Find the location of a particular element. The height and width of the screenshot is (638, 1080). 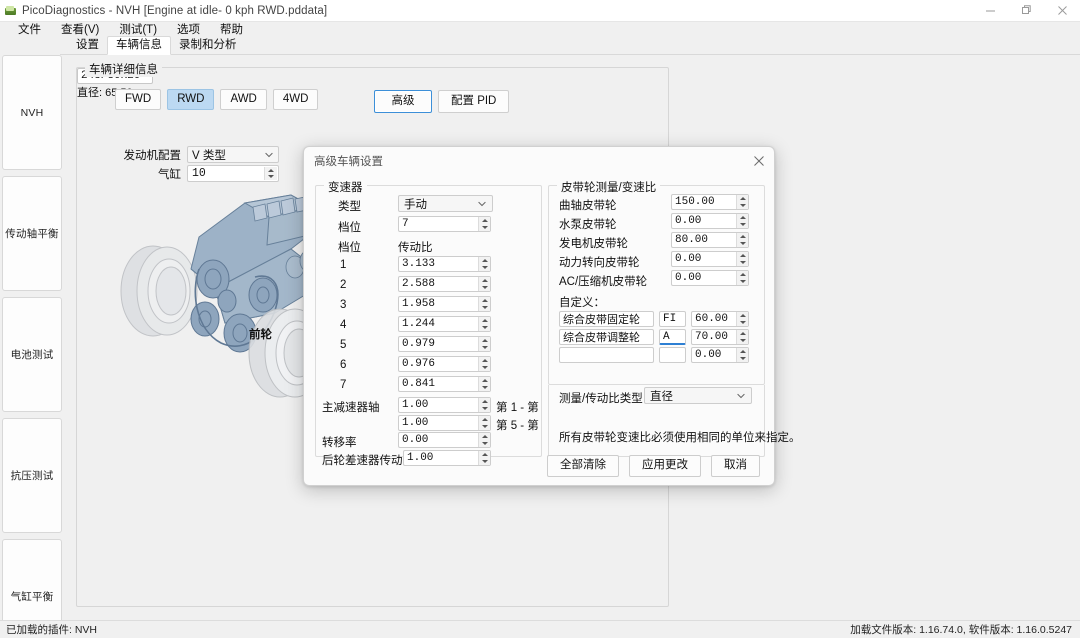

sidebar-item-battery-test: 电池测试 is located at coordinates (32, 354).